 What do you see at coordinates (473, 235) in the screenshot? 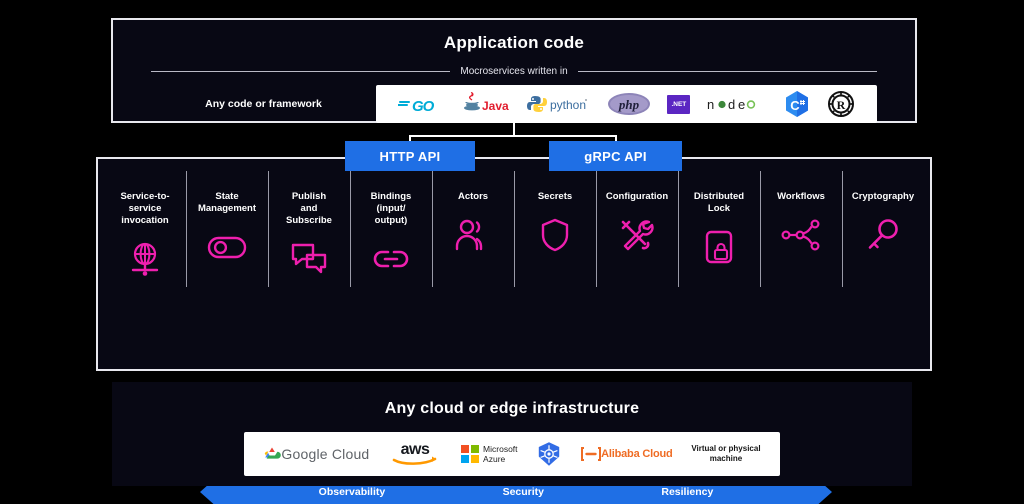
I see `people-icon` at bounding box center [473, 235].